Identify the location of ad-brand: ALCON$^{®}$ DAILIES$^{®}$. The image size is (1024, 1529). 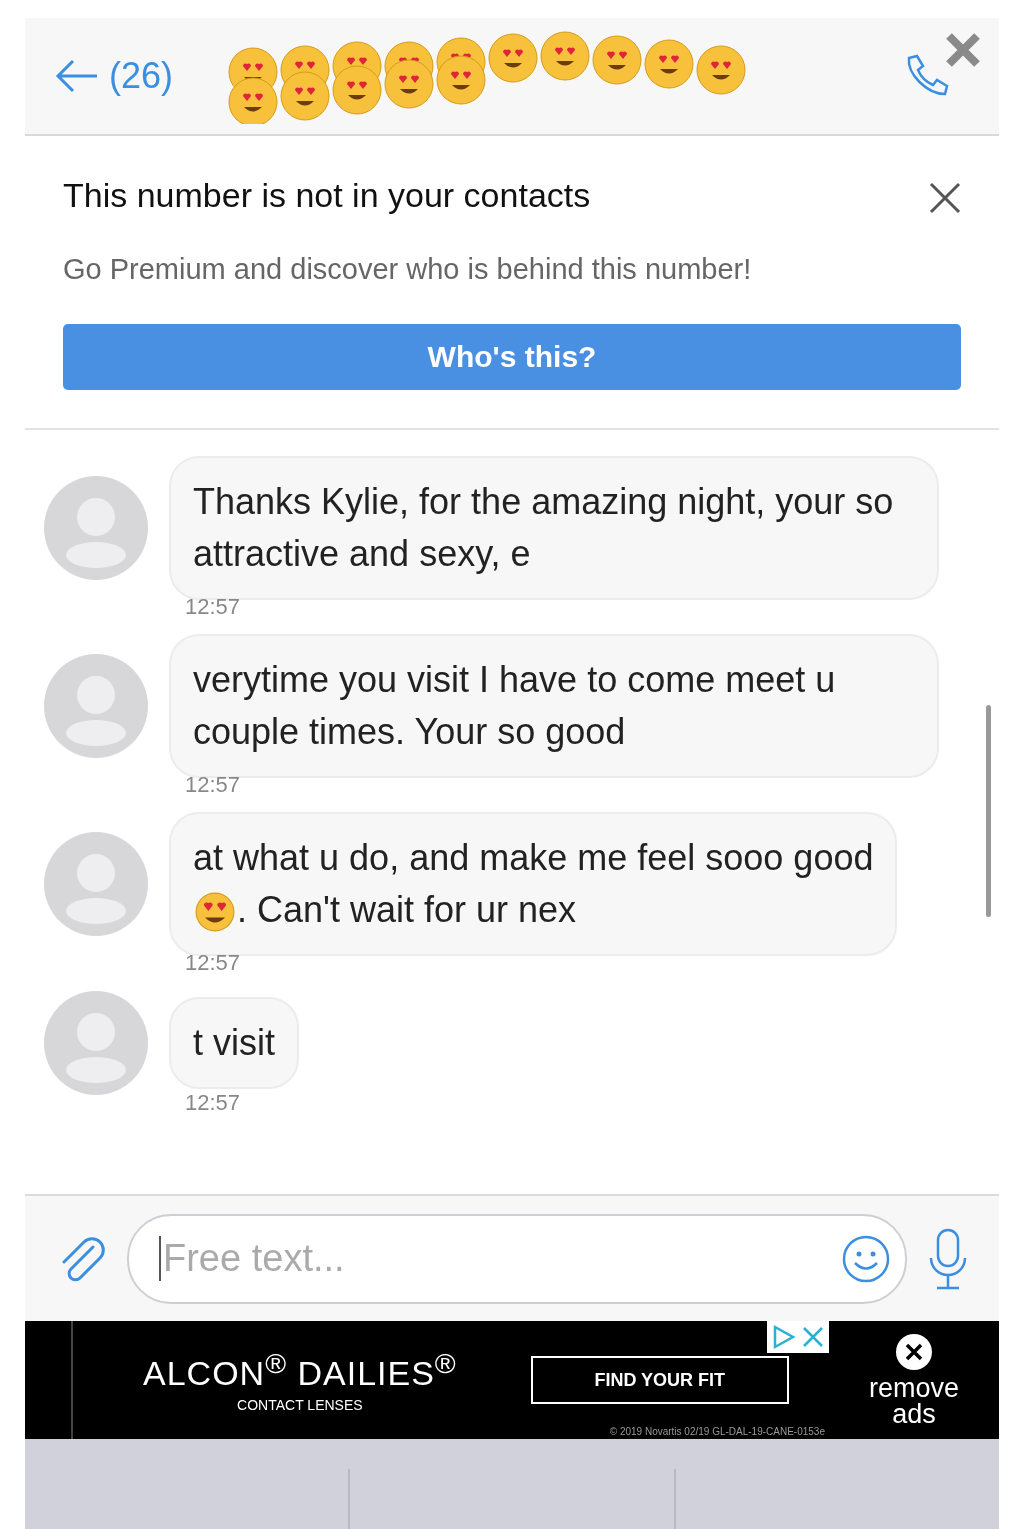
(300, 1370).